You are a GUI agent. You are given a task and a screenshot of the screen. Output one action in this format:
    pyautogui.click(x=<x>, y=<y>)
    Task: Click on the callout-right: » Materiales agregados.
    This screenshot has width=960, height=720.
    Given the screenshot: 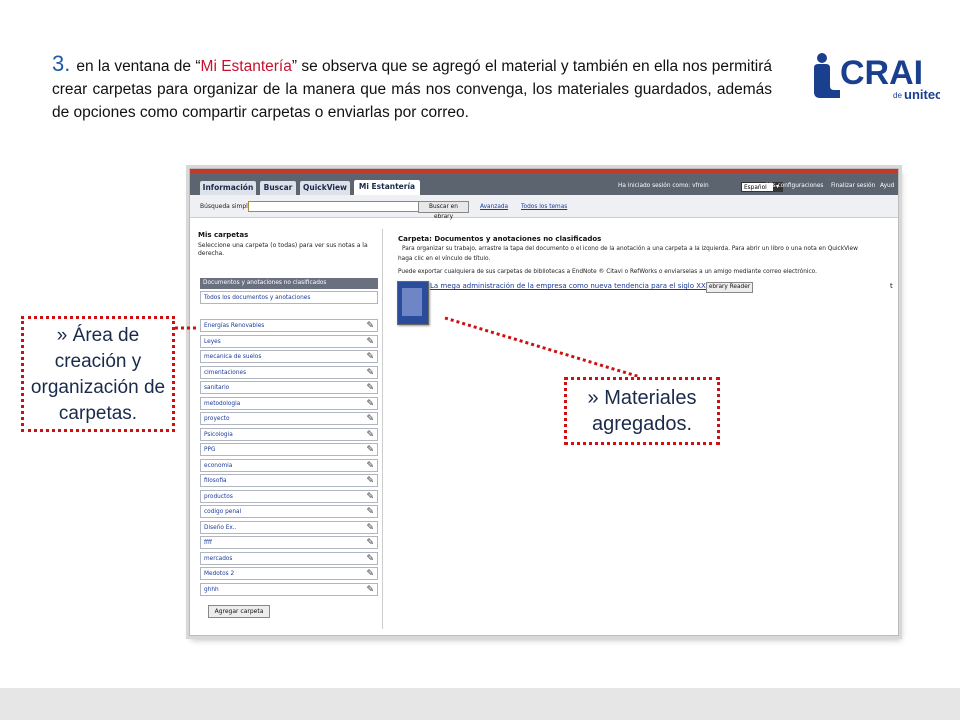 What is the action you would take?
    pyautogui.click(x=642, y=411)
    